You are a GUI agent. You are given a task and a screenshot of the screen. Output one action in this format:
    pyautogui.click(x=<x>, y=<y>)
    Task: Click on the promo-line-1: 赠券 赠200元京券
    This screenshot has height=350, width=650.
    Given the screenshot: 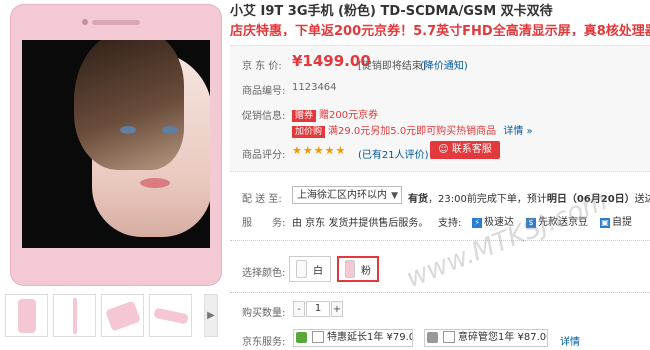 What is the action you would take?
    pyautogui.click(x=335, y=114)
    